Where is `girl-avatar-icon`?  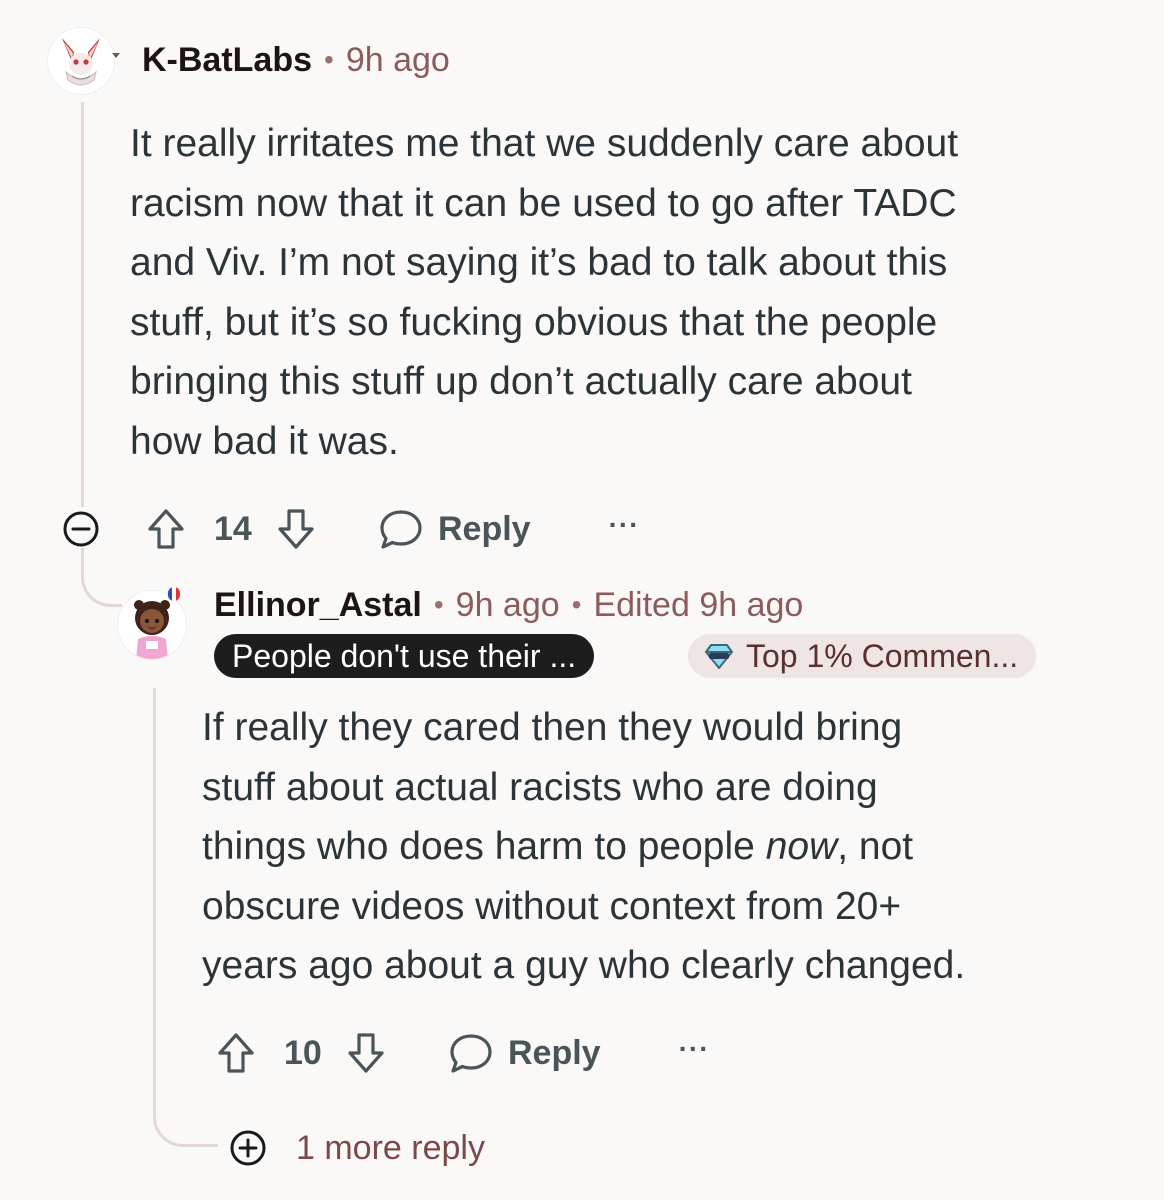
girl-avatar-icon is located at coordinates (152, 625).